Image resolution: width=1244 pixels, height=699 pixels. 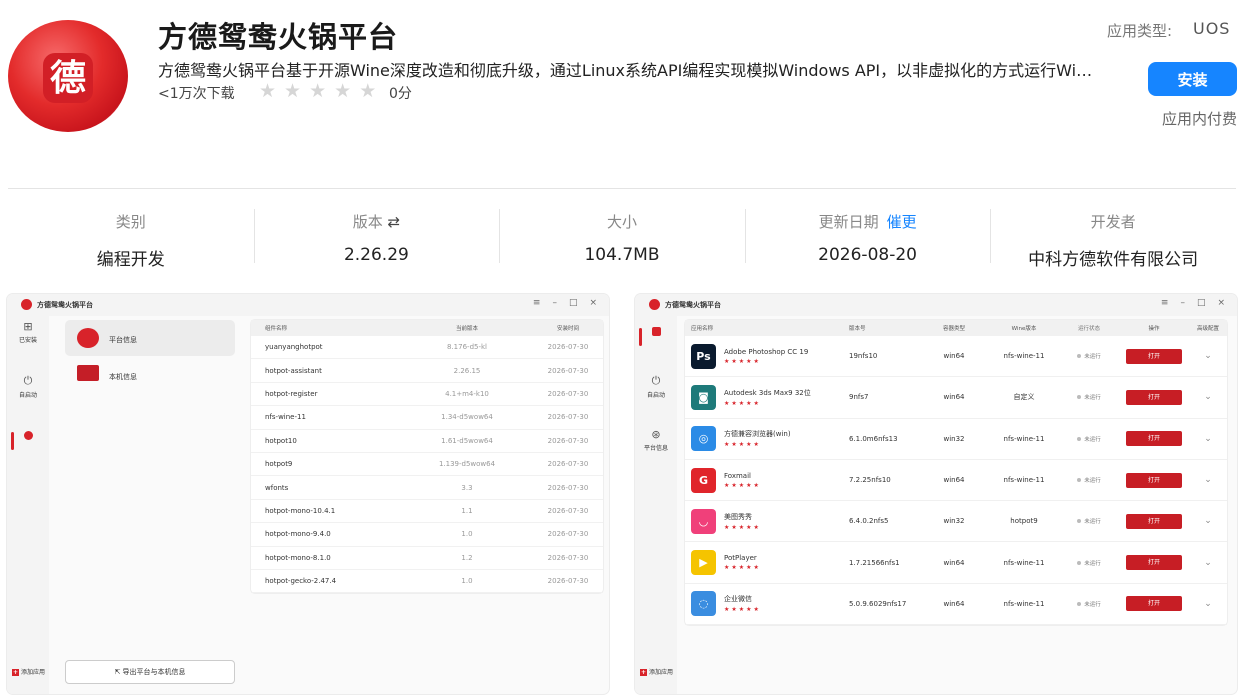 What do you see at coordinates (656, 386) in the screenshot?
I see `sidebar-item-autostart: ⏻ 自启动` at bounding box center [656, 386].